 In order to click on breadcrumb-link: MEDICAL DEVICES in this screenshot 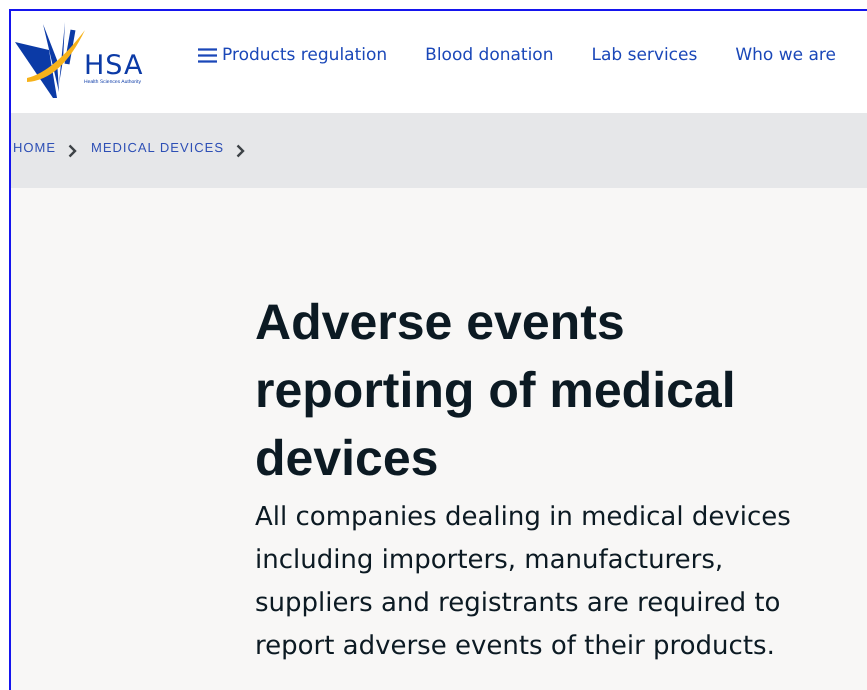, I will do `click(157, 147)`.